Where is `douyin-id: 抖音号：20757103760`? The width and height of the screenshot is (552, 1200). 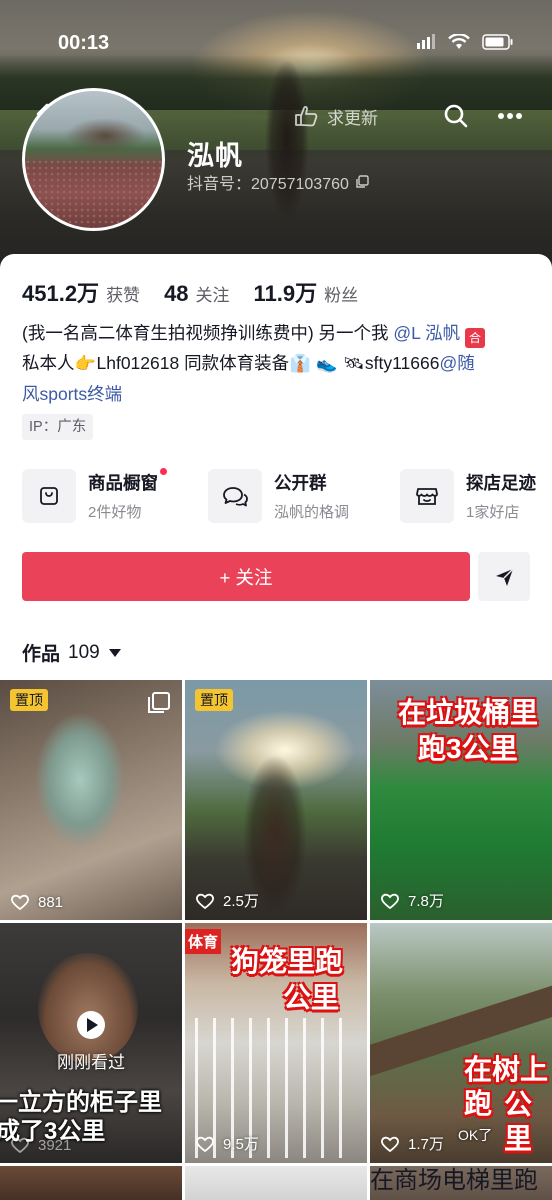 douyin-id: 抖音号：20757103760 is located at coordinates (278, 182).